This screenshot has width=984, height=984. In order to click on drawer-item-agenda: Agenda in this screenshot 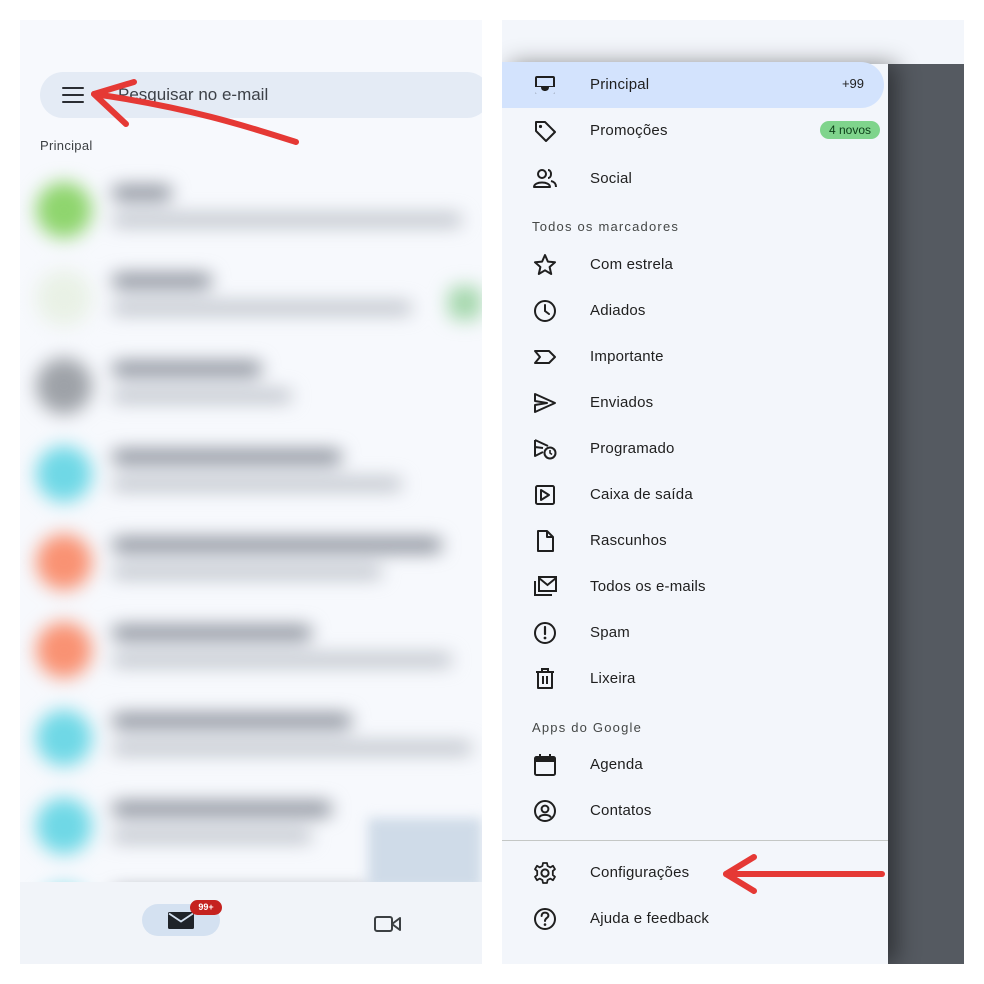, I will do `click(695, 765)`.